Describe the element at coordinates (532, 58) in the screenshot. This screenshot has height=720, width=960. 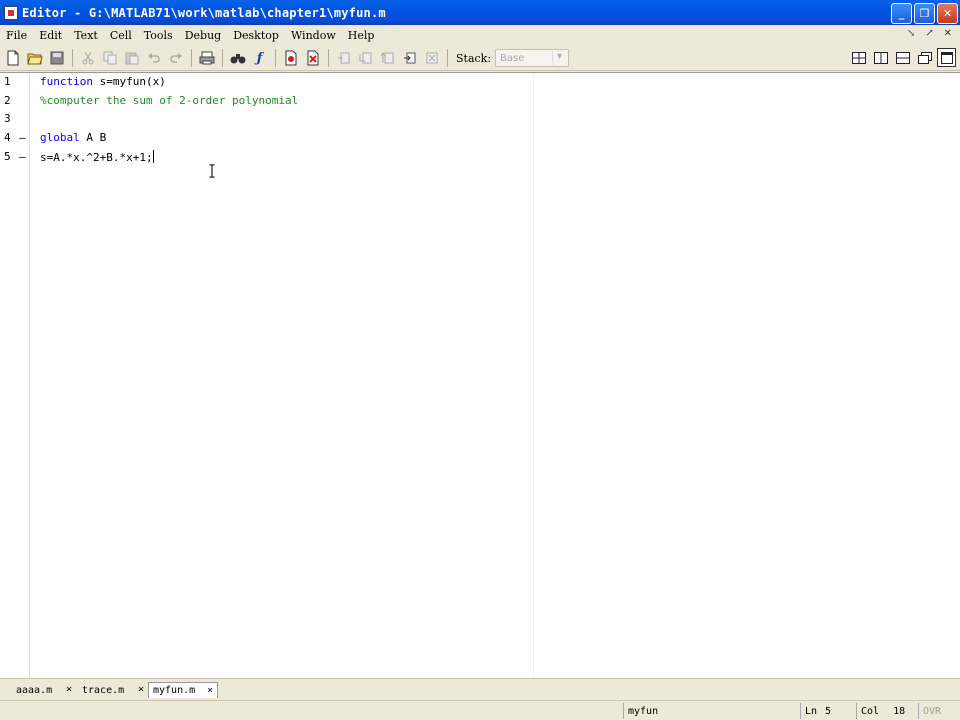
I see `stack-dropdown: Base` at that location.